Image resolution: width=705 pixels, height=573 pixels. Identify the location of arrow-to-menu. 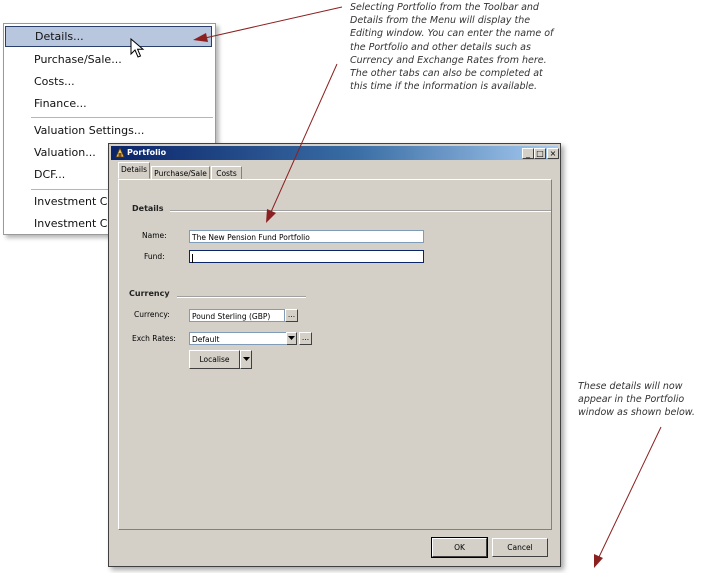
(273, 22).